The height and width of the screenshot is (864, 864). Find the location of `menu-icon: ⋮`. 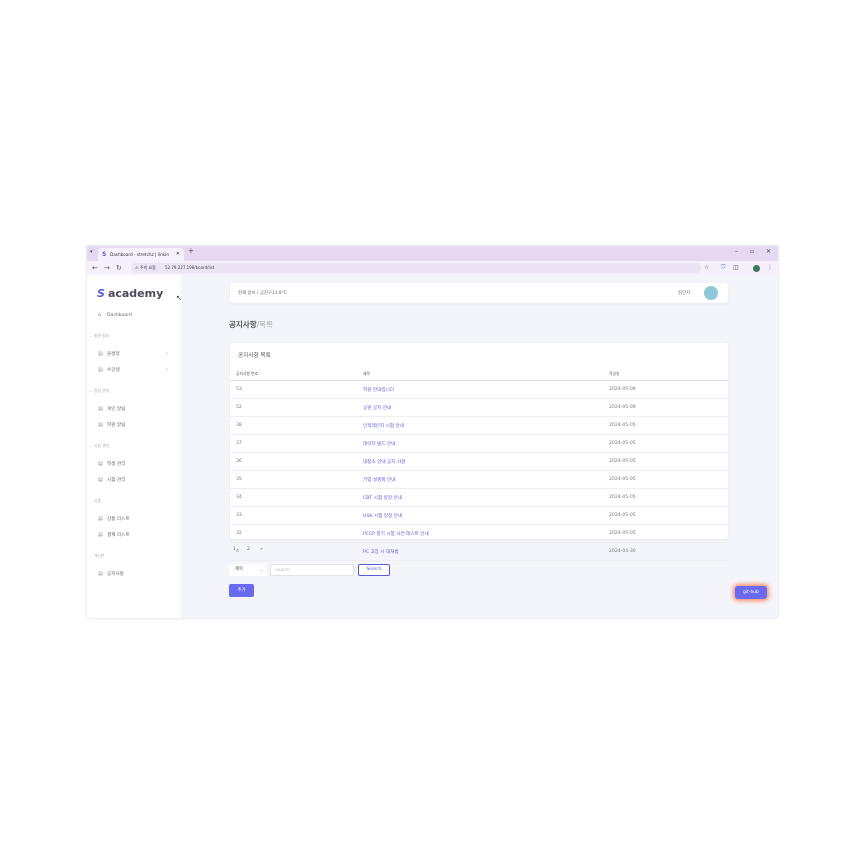

menu-icon: ⋮ is located at coordinates (770, 268).